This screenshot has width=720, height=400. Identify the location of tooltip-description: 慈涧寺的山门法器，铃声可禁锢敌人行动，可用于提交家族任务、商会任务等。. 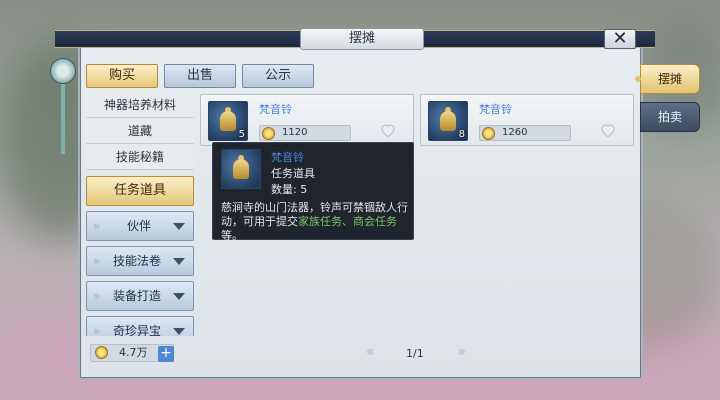
(316, 222).